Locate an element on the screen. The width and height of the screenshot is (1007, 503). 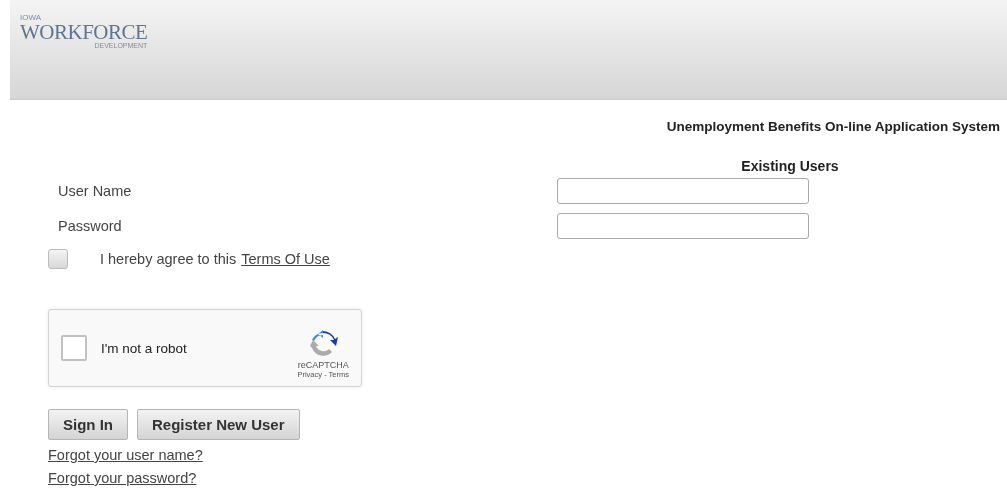
field-label: Password is located at coordinates (90, 226).